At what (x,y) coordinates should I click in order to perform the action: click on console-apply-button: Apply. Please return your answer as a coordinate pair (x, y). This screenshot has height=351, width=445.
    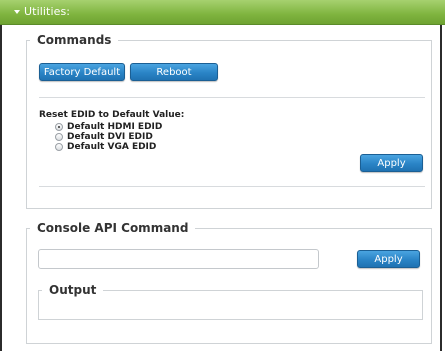
    Looking at the image, I should click on (388, 259).